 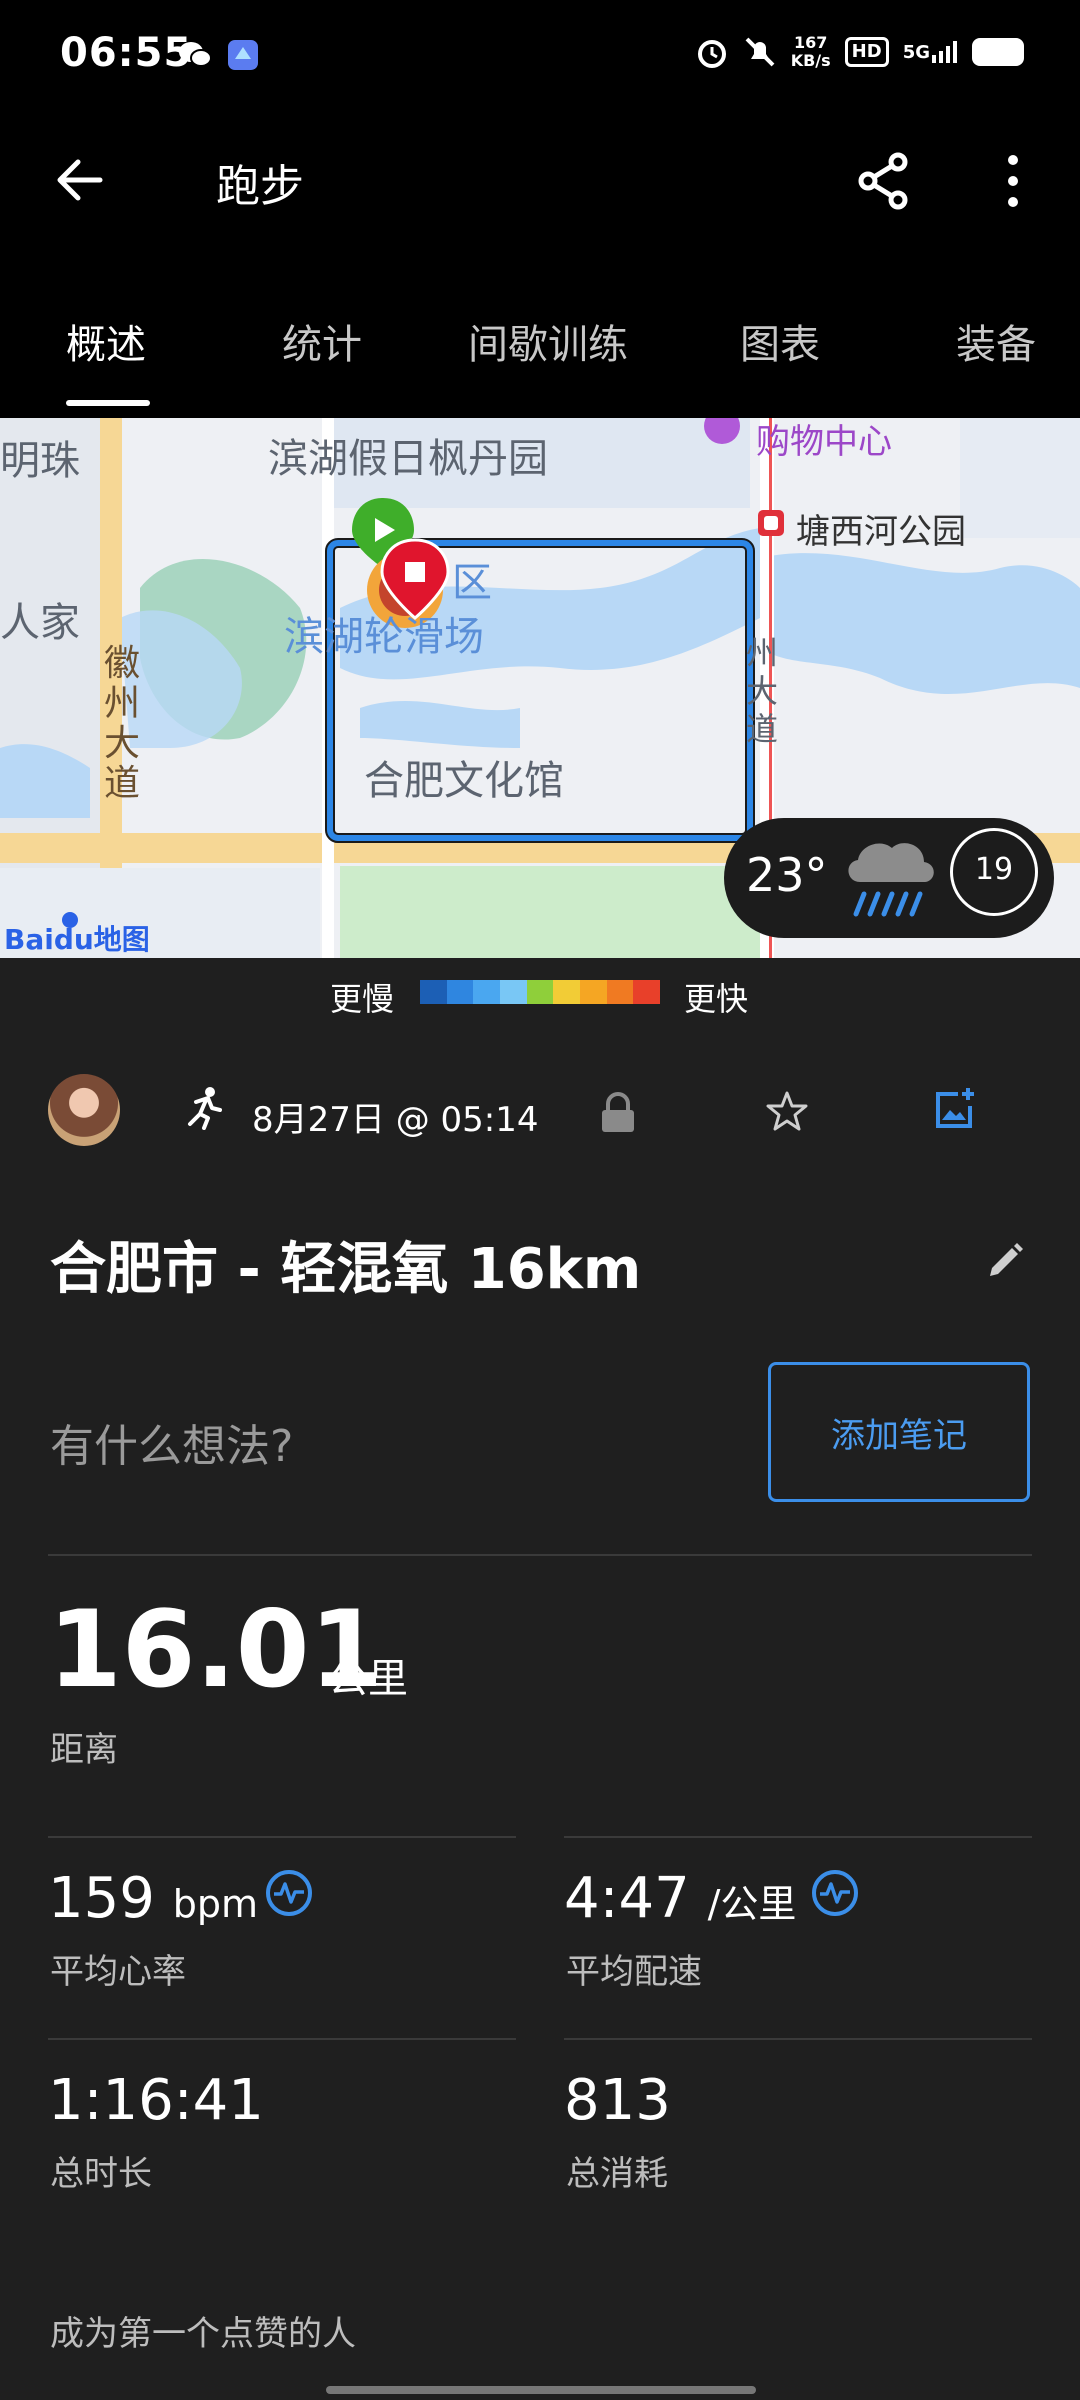 I want to click on map-label-huizhou-road: 徽州大道, so click(x=122, y=723).